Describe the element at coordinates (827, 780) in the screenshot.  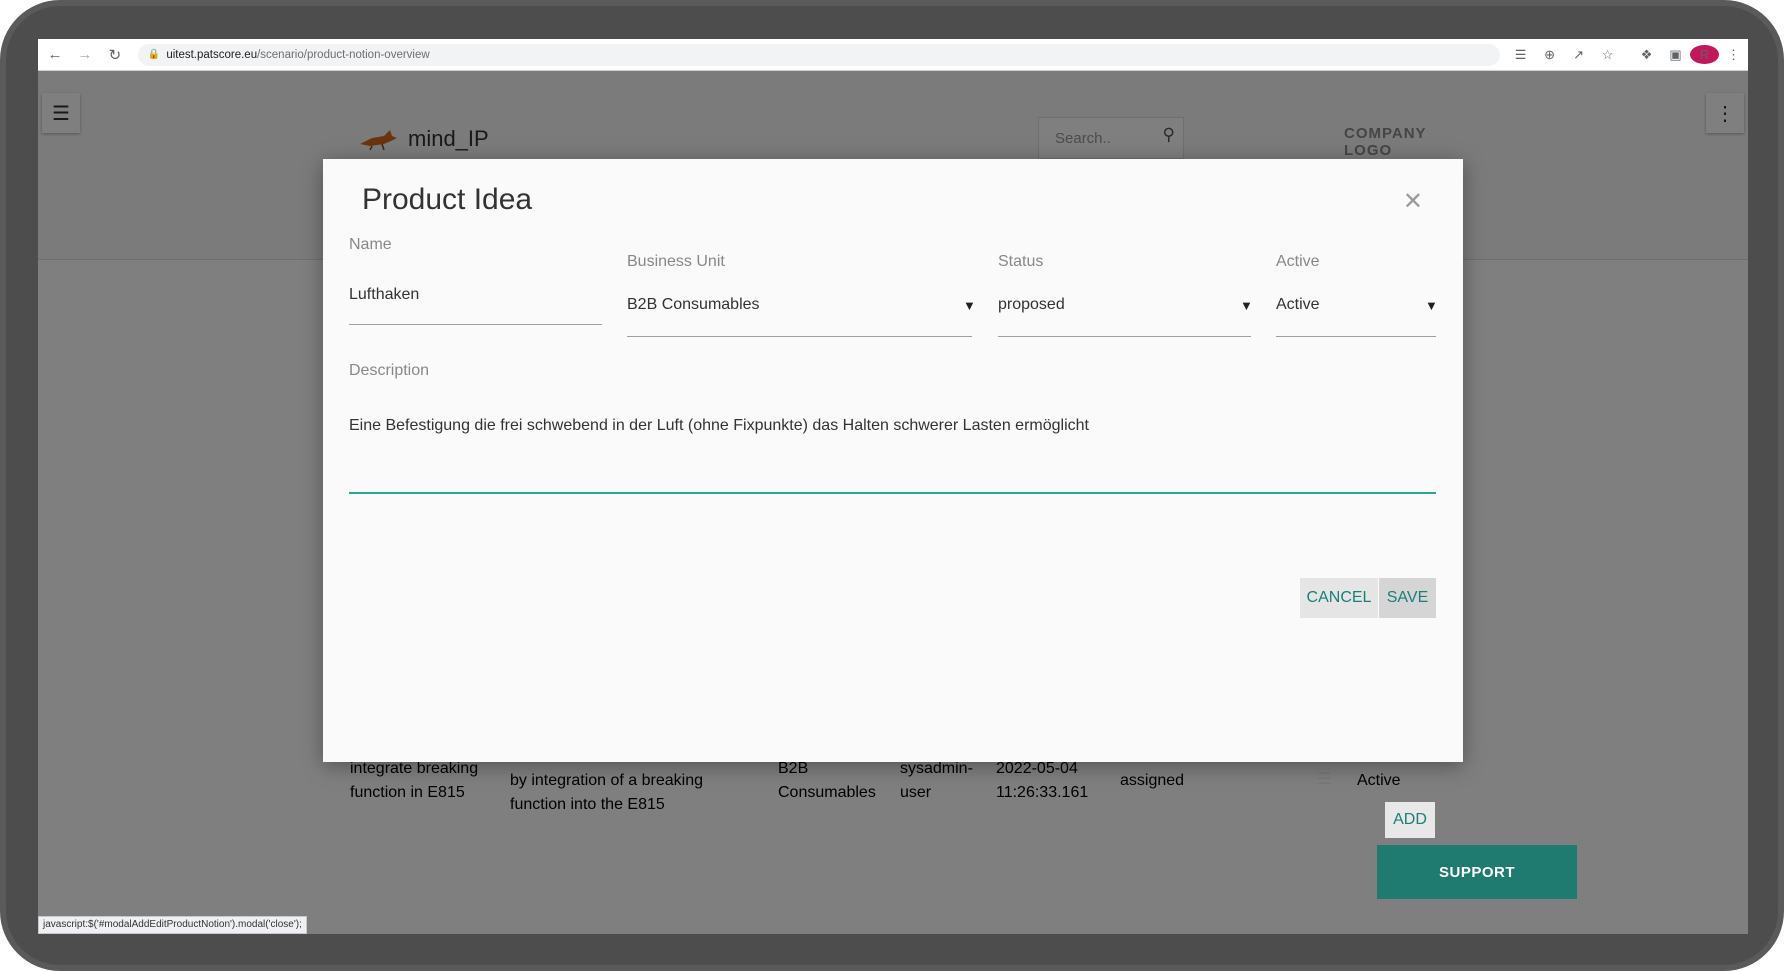
I see `row-business-unit: B2B Consumables` at that location.